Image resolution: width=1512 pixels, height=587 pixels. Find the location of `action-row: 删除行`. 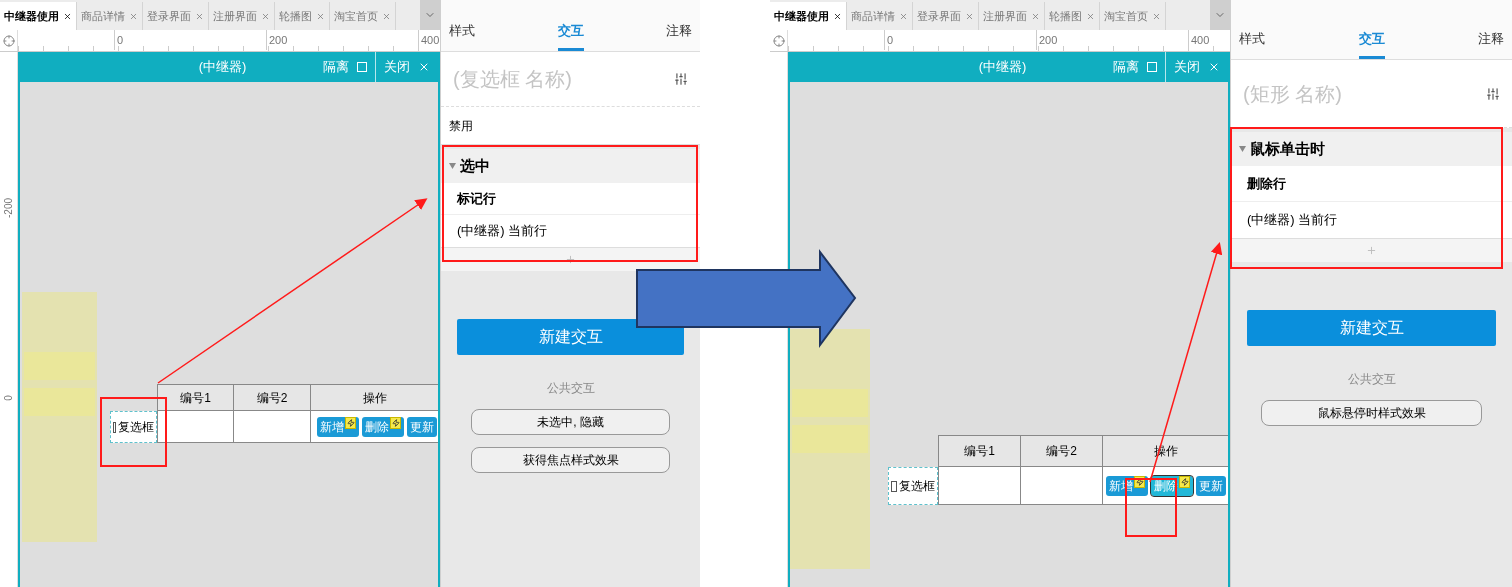

action-row: 删除行 is located at coordinates (1371, 184).